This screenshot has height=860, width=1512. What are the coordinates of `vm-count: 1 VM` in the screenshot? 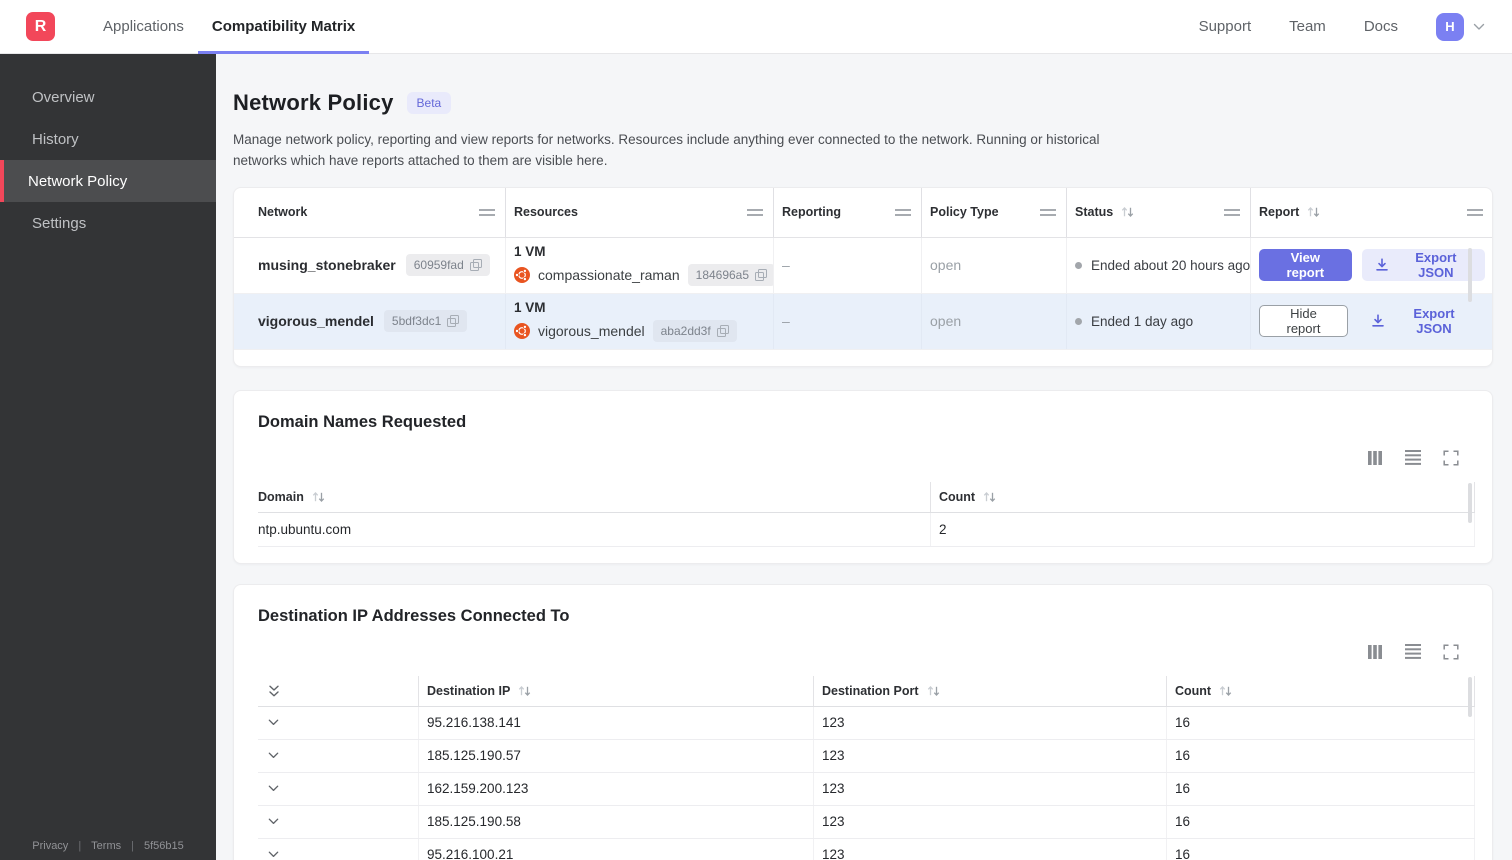 It's located at (530, 252).